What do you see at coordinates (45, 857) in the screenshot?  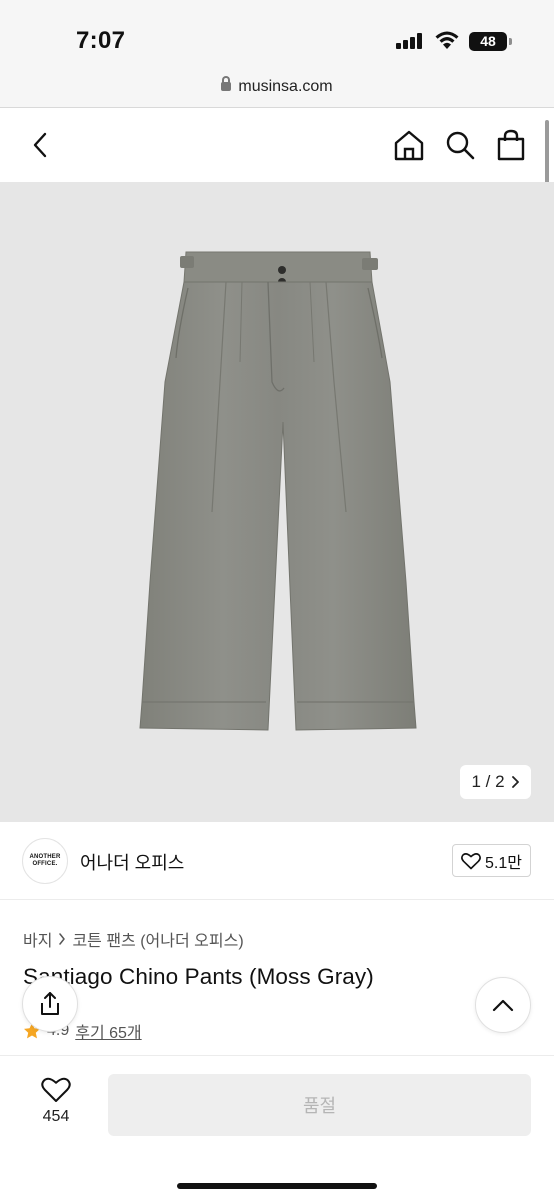 I see `brand-logo-line1: ANOTHER` at bounding box center [45, 857].